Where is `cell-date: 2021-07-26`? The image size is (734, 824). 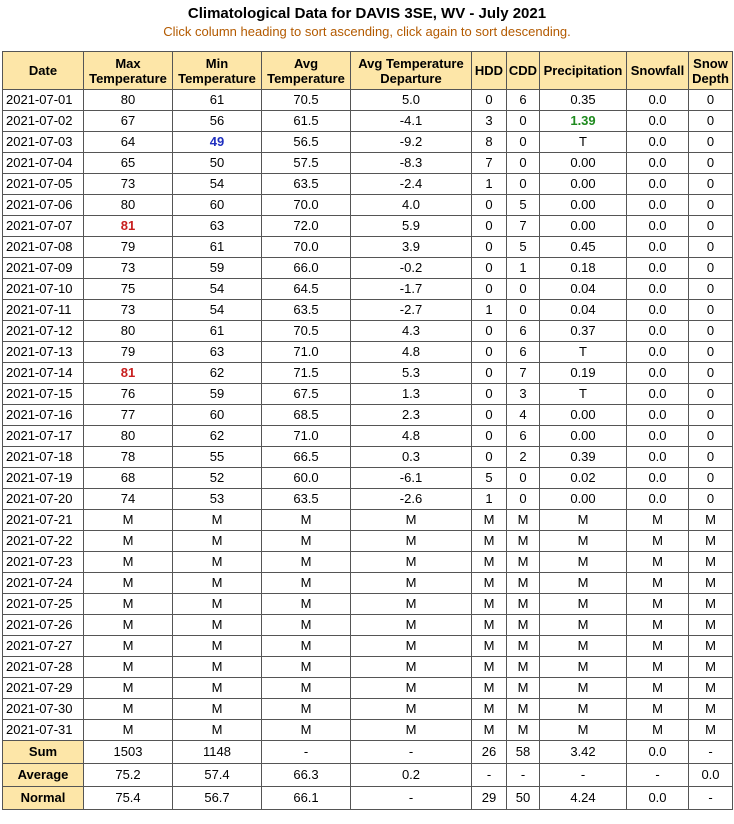
cell-date: 2021-07-26 is located at coordinates (43, 625).